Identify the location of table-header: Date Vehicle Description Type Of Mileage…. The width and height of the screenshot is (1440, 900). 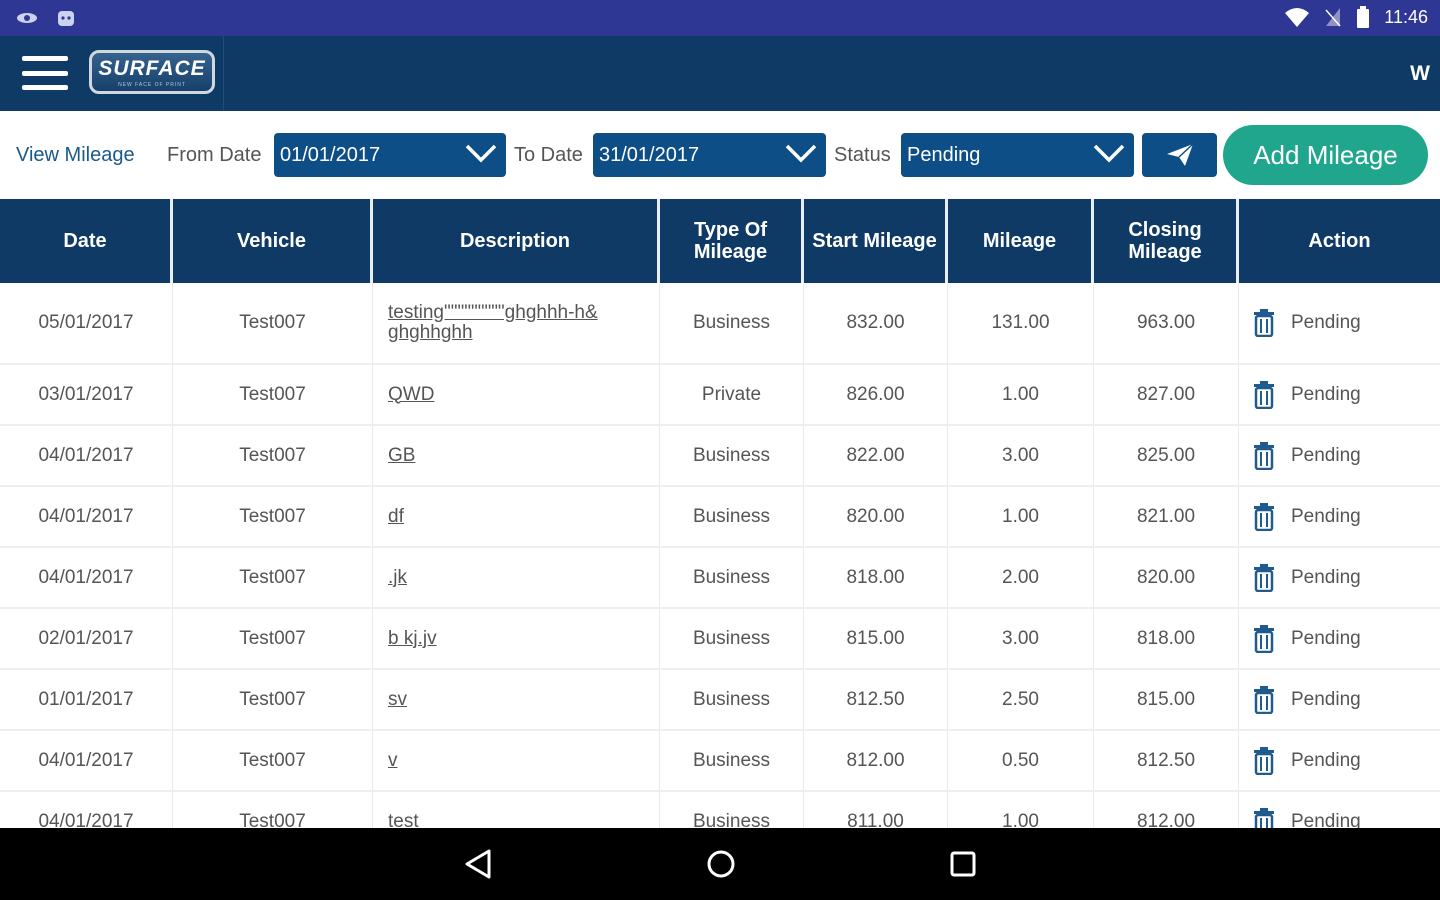
(720, 241).